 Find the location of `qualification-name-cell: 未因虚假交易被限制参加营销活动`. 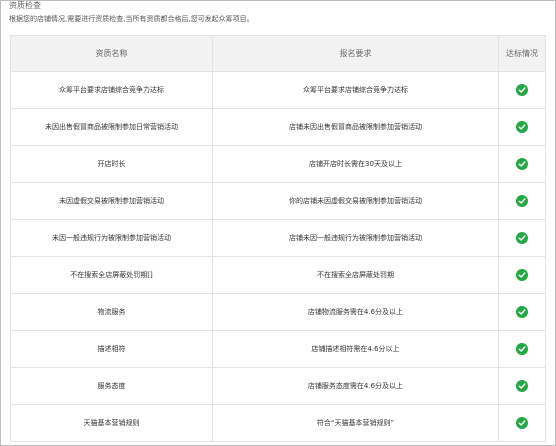

qualification-name-cell: 未因虚假交易被限制参加营销活动 is located at coordinates (111, 201).